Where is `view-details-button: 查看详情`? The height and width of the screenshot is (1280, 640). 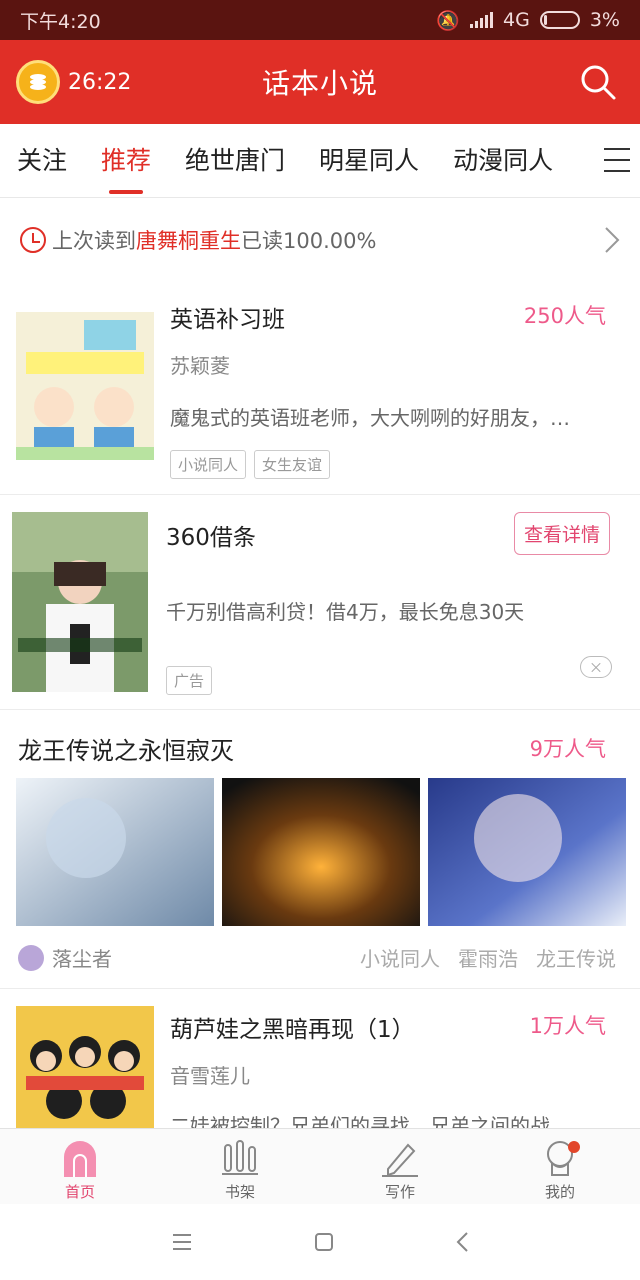
view-details-button: 查看详情 is located at coordinates (561, 533).